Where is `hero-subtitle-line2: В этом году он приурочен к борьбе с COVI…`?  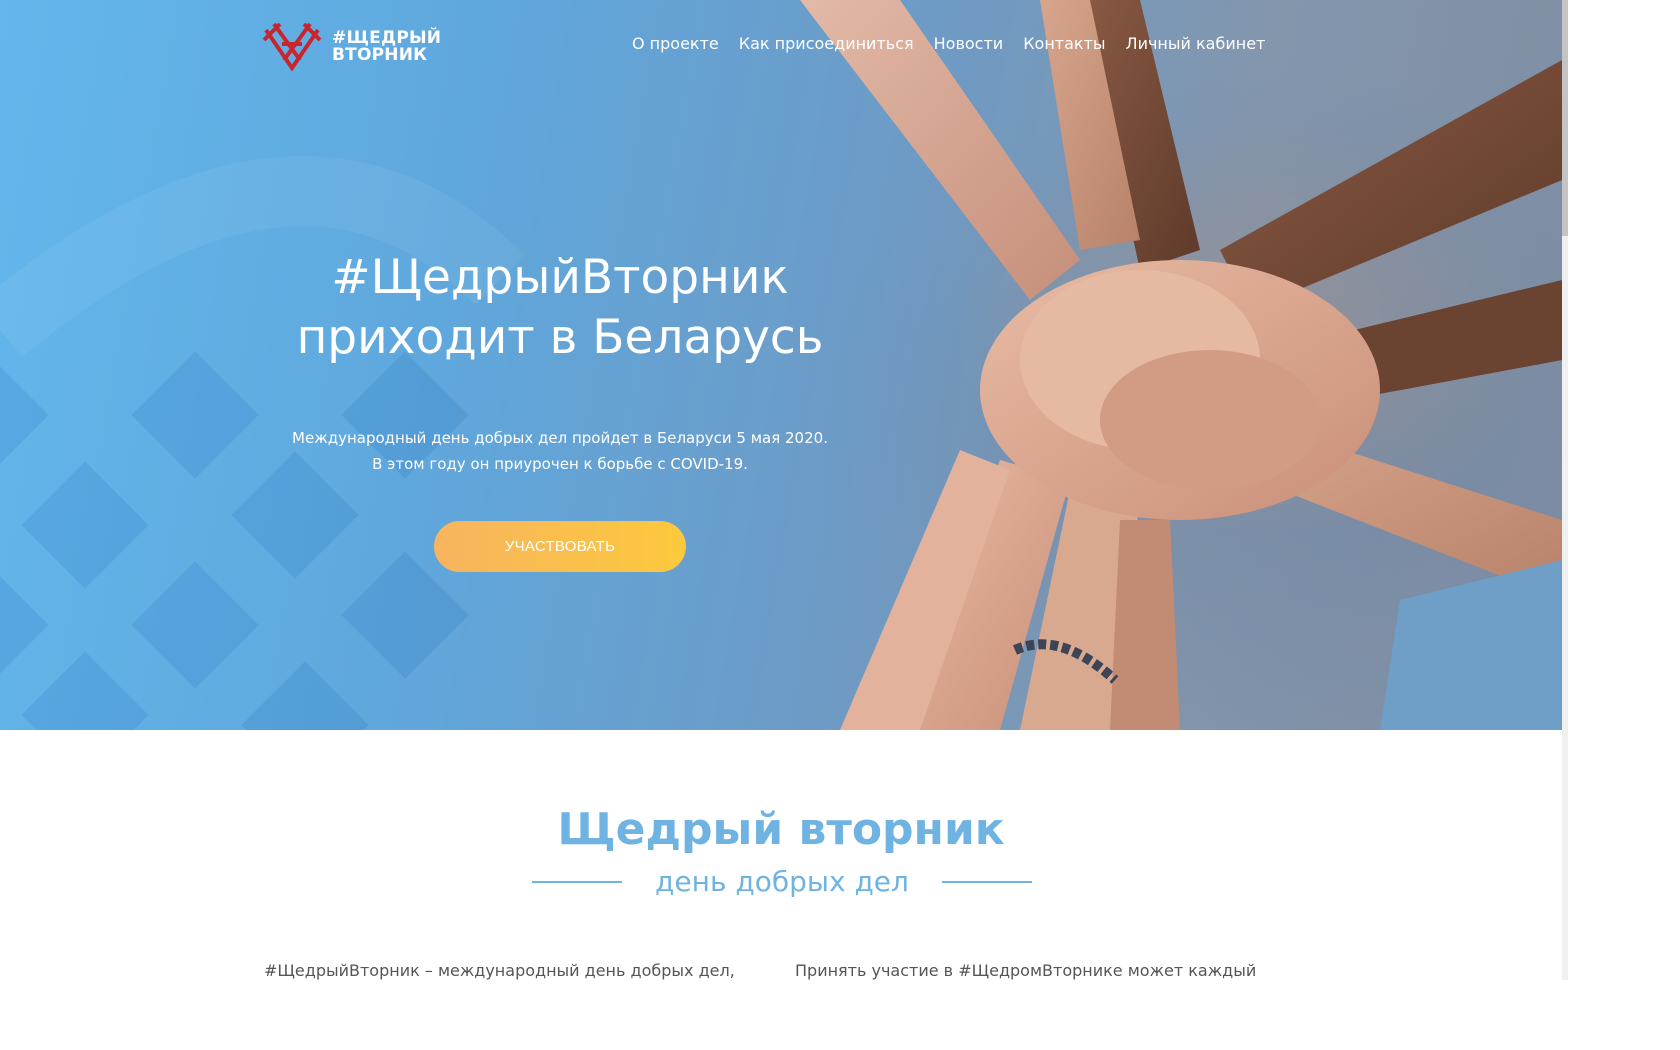 hero-subtitle-line2: В этом году он приурочен к борьбе с COVI… is located at coordinates (560, 464).